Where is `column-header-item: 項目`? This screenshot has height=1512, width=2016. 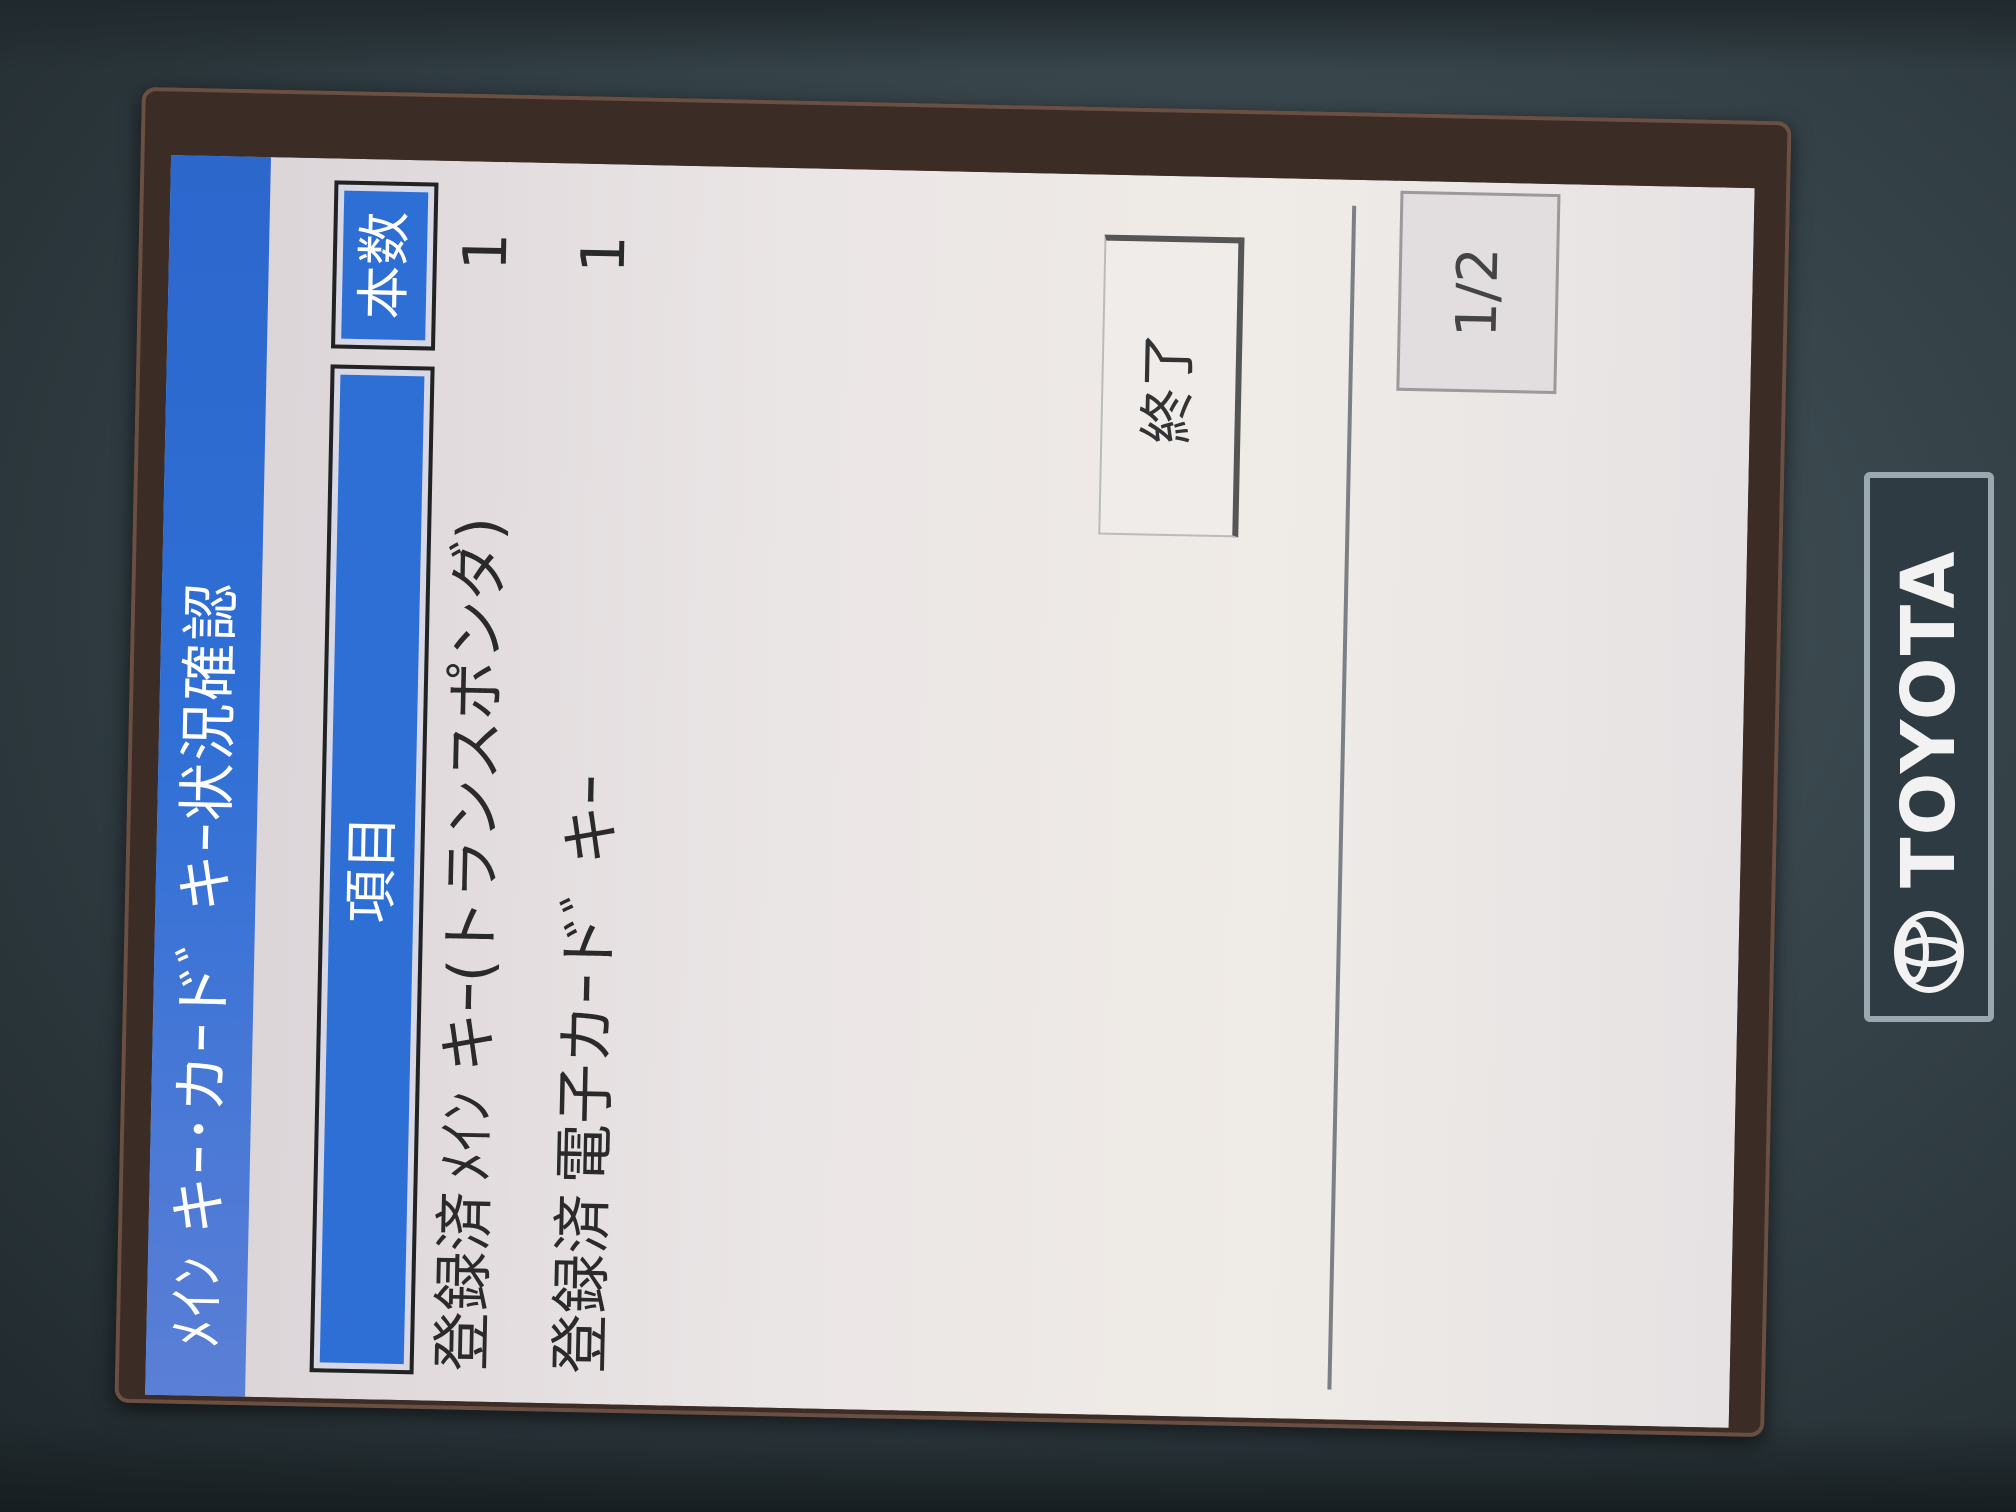 column-header-item: 項目 is located at coordinates (372, 869).